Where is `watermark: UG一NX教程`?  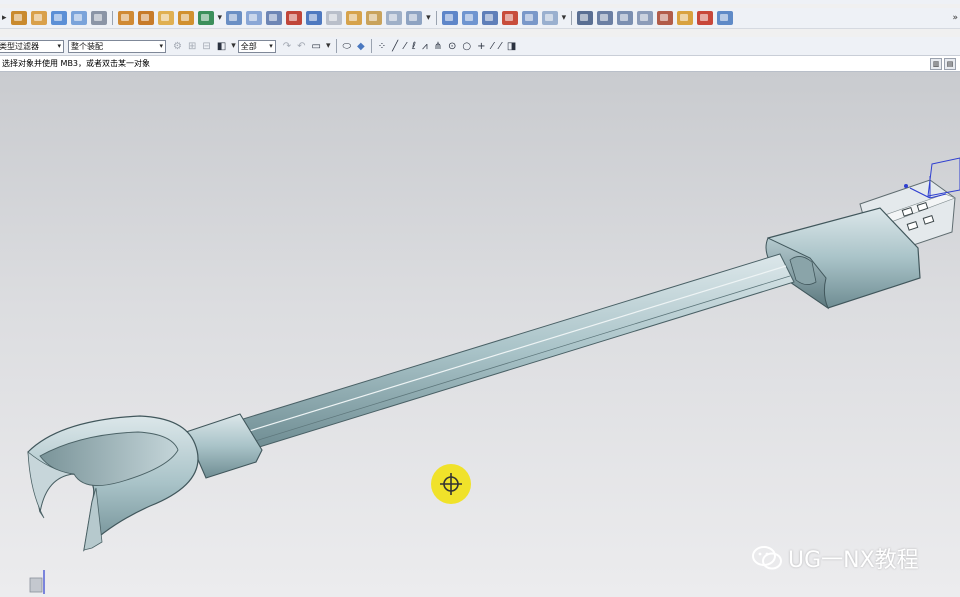 watermark: UG一NX教程 is located at coordinates (835, 558).